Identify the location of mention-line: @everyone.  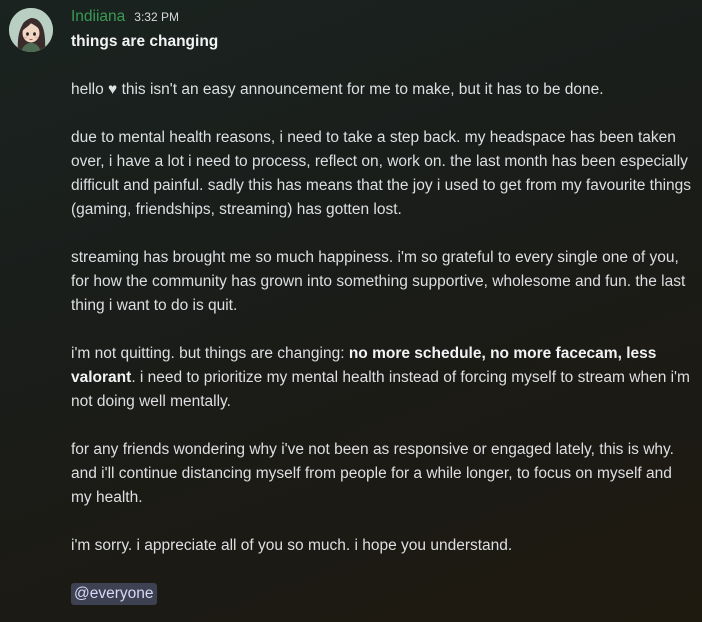
(382, 594).